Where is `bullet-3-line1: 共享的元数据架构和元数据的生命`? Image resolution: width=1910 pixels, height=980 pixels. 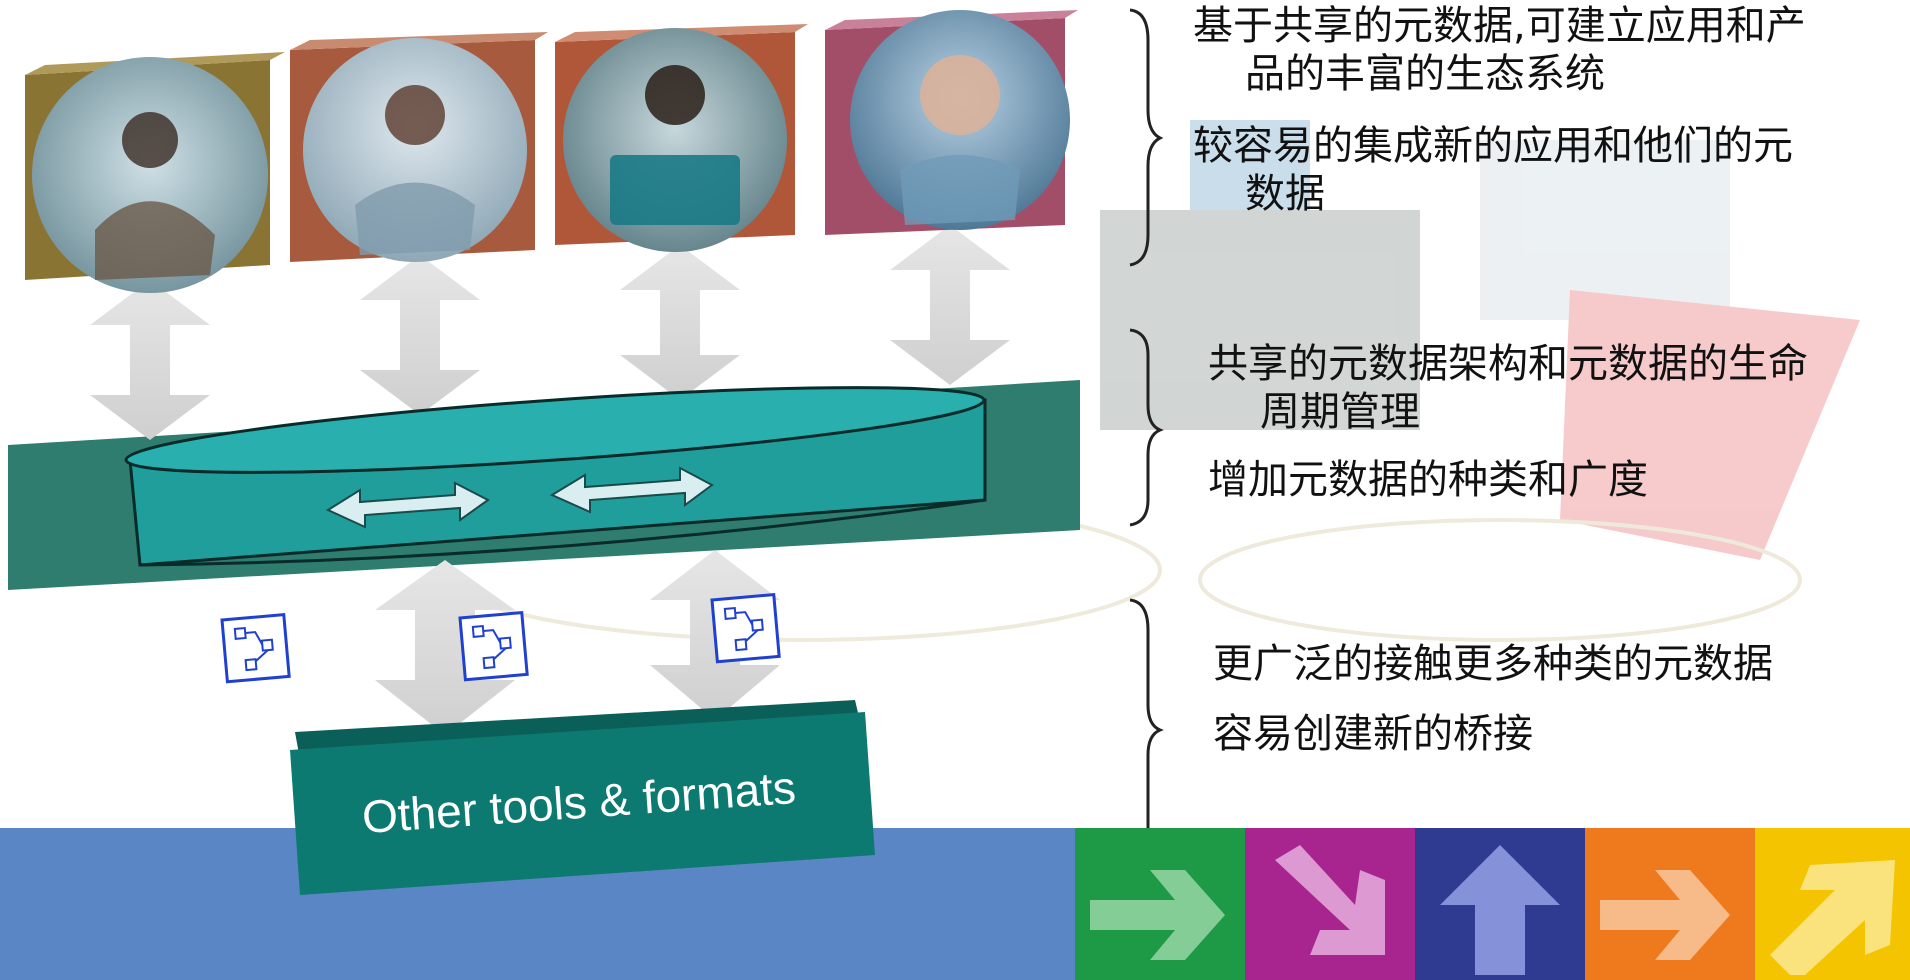 bullet-3-line1: 共享的元数据架构和元数据的生命 is located at coordinates (1508, 364).